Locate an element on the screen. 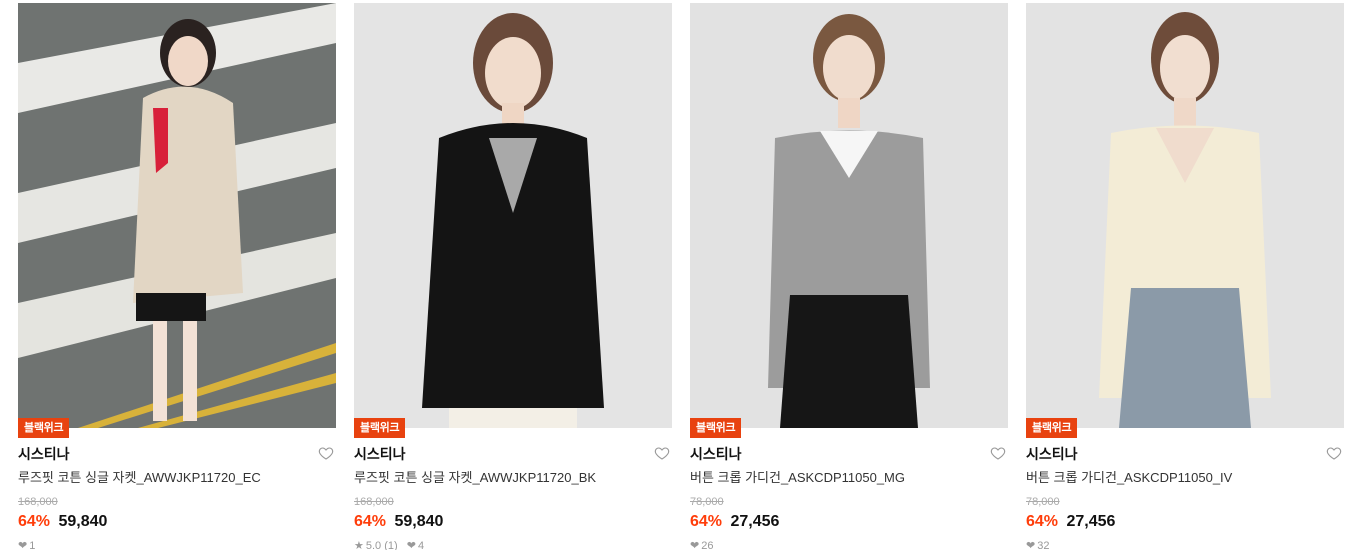  like-count: 4 is located at coordinates (421, 545).